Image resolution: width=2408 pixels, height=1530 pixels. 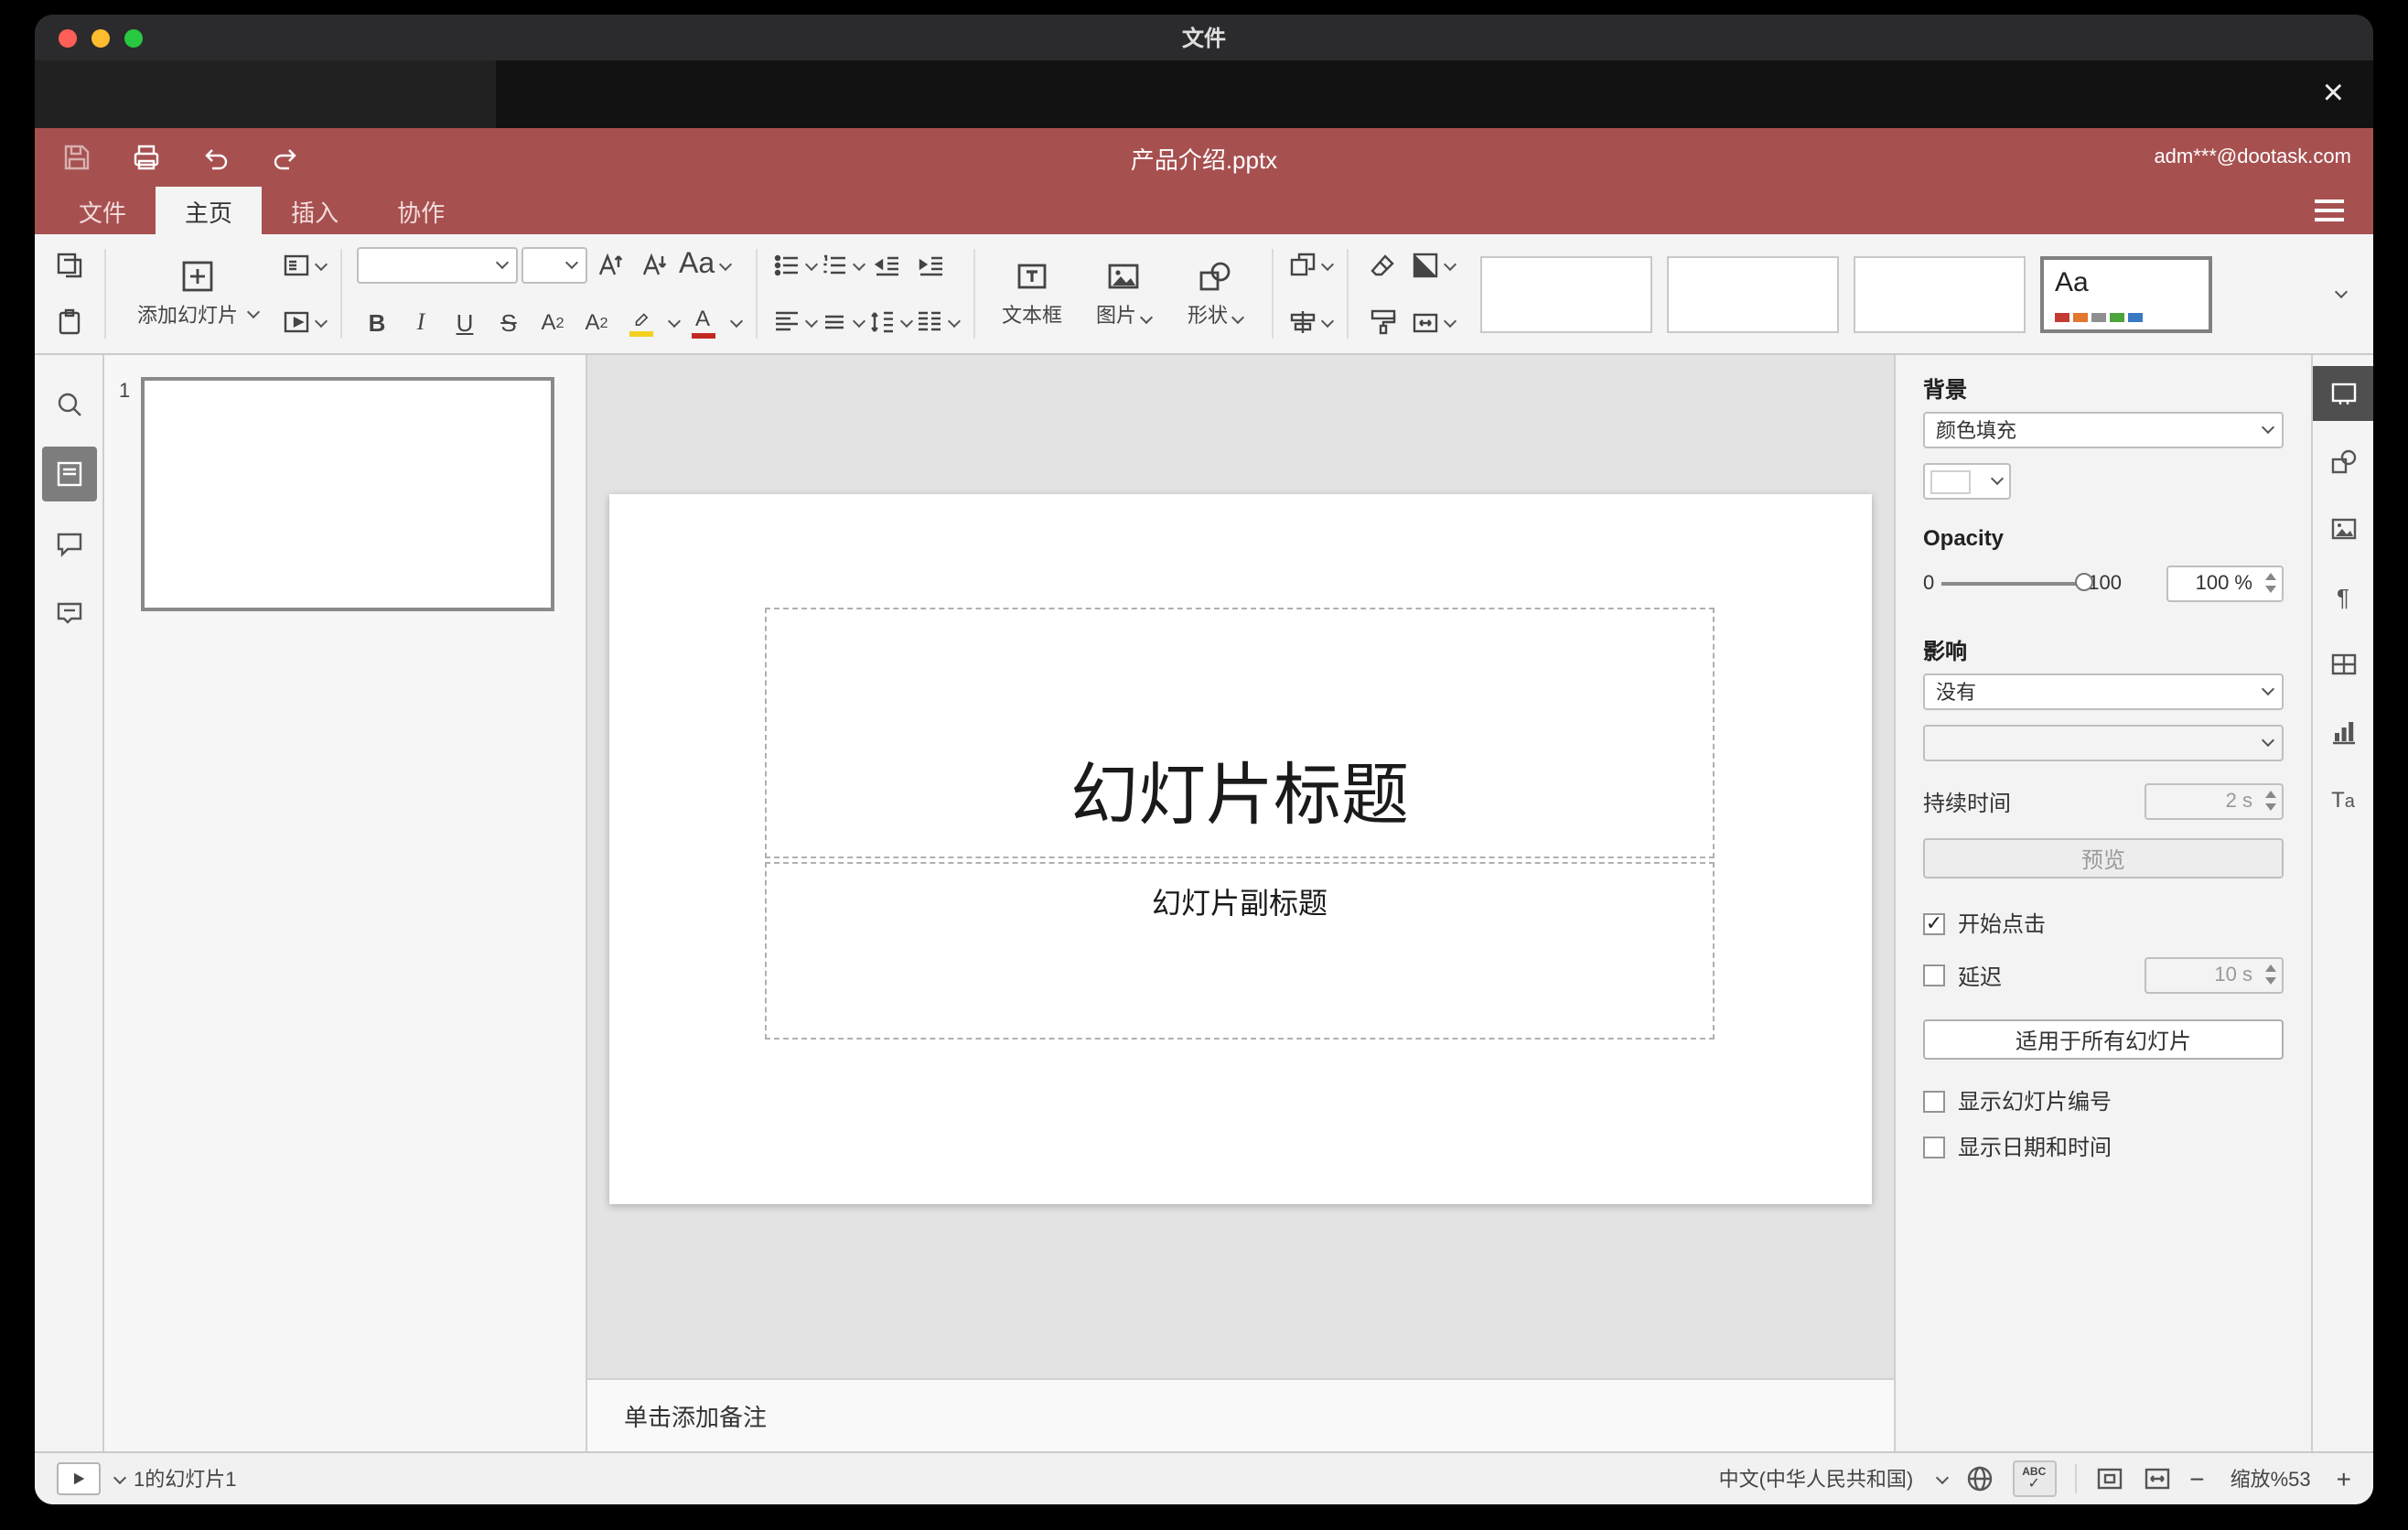 What do you see at coordinates (68, 474) in the screenshot?
I see `slides-panel-button` at bounding box center [68, 474].